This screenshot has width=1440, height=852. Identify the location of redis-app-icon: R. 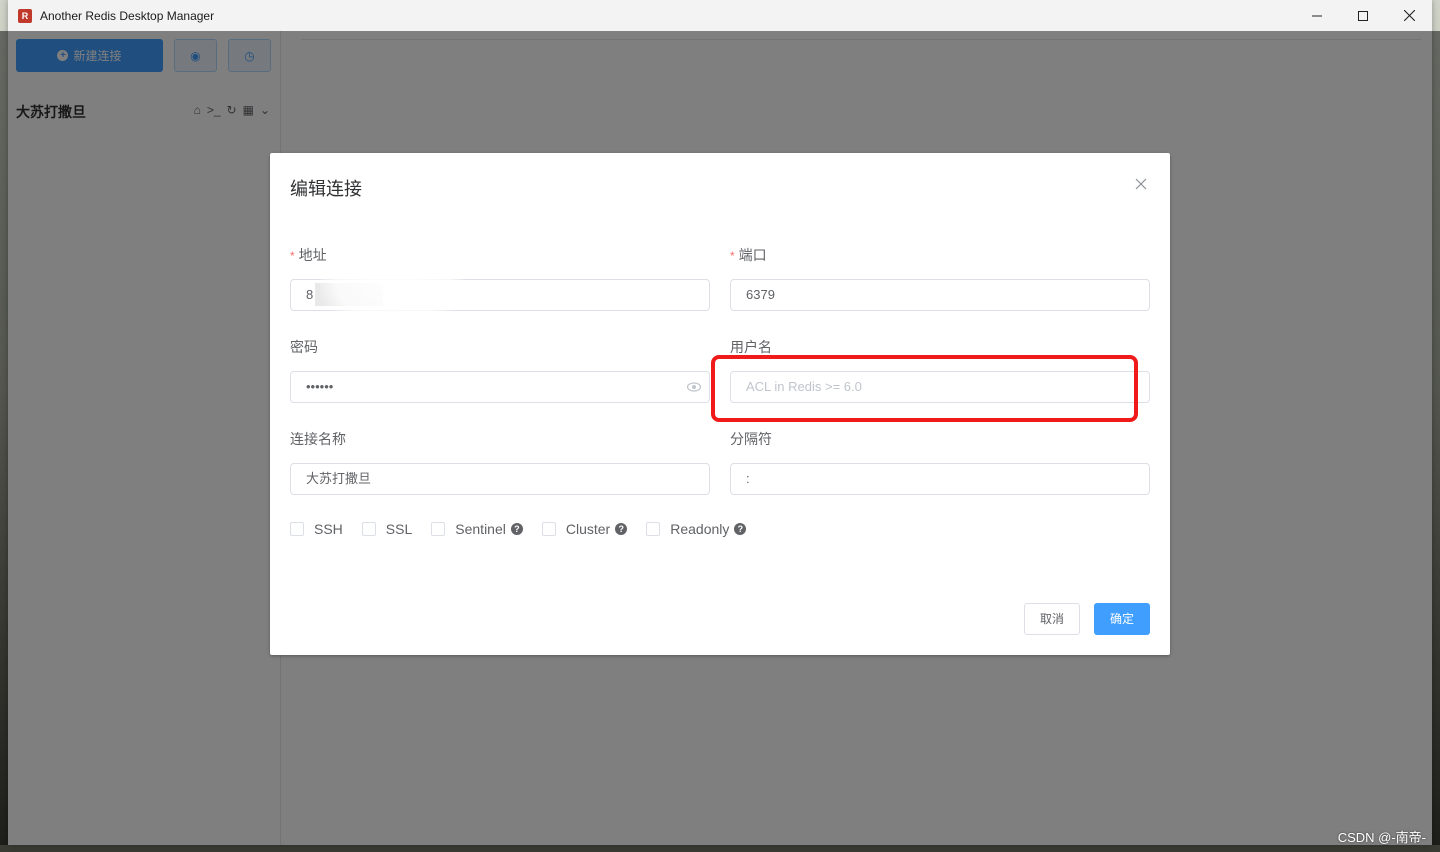
(25, 15).